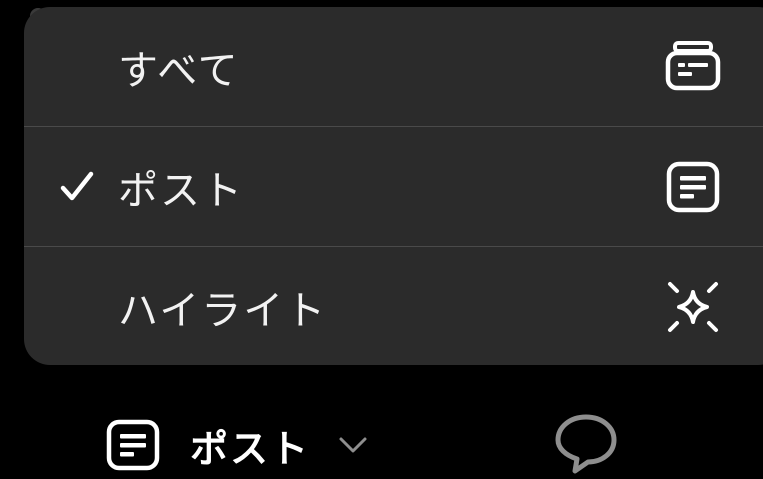 This screenshot has width=763, height=479. I want to click on stack-card-icon, so click(693, 65).